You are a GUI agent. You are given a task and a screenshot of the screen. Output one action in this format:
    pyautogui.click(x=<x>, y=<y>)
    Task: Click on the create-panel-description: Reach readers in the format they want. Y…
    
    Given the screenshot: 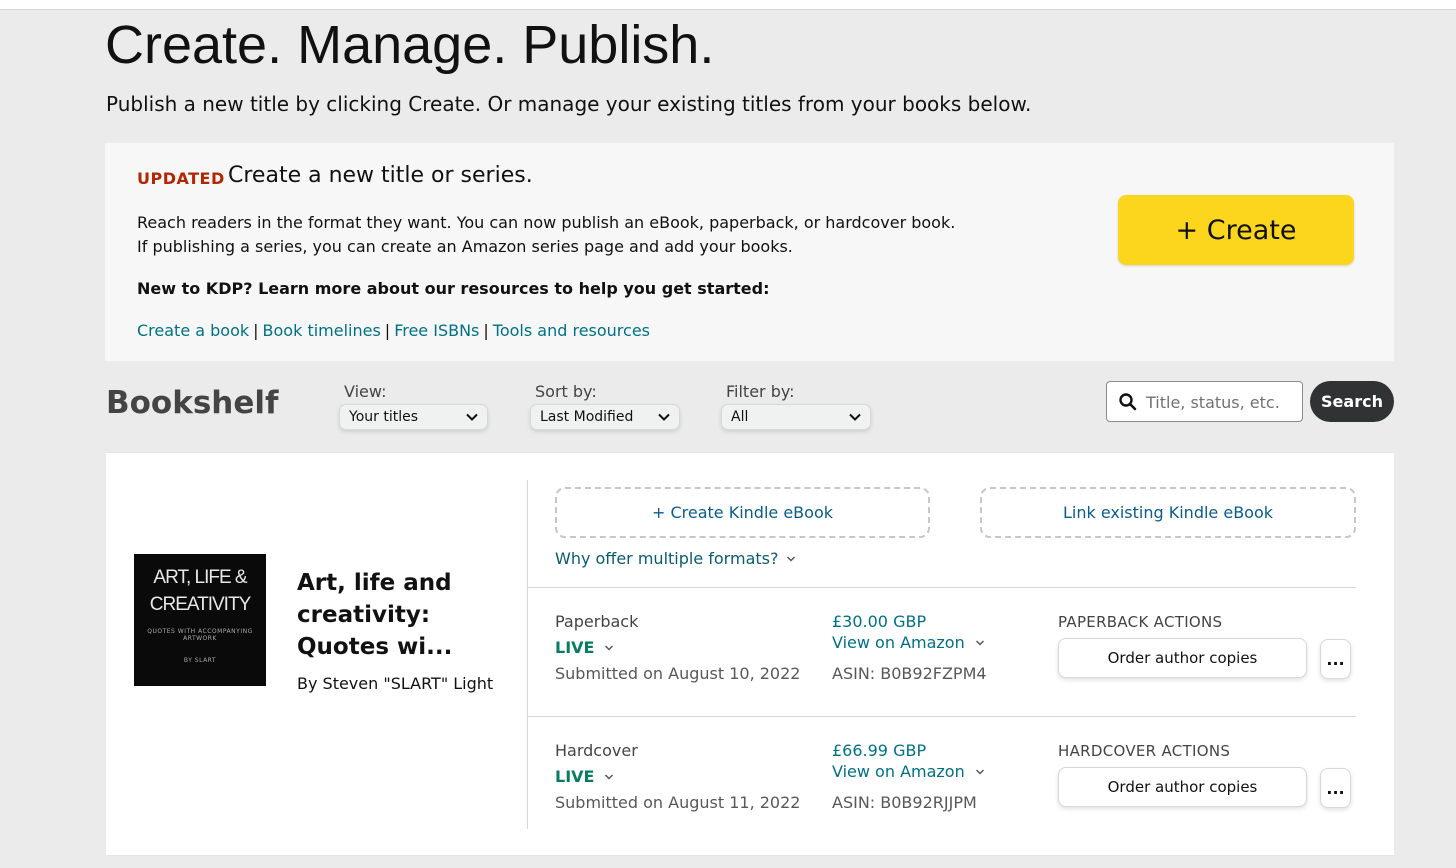 What is the action you would take?
    pyautogui.click(x=546, y=234)
    